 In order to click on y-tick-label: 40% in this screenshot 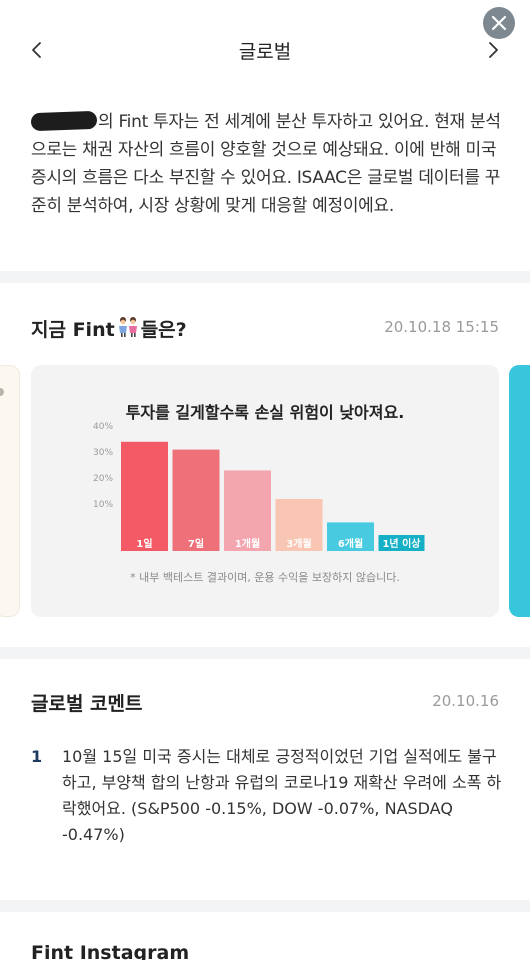, I will do `click(103, 427)`.